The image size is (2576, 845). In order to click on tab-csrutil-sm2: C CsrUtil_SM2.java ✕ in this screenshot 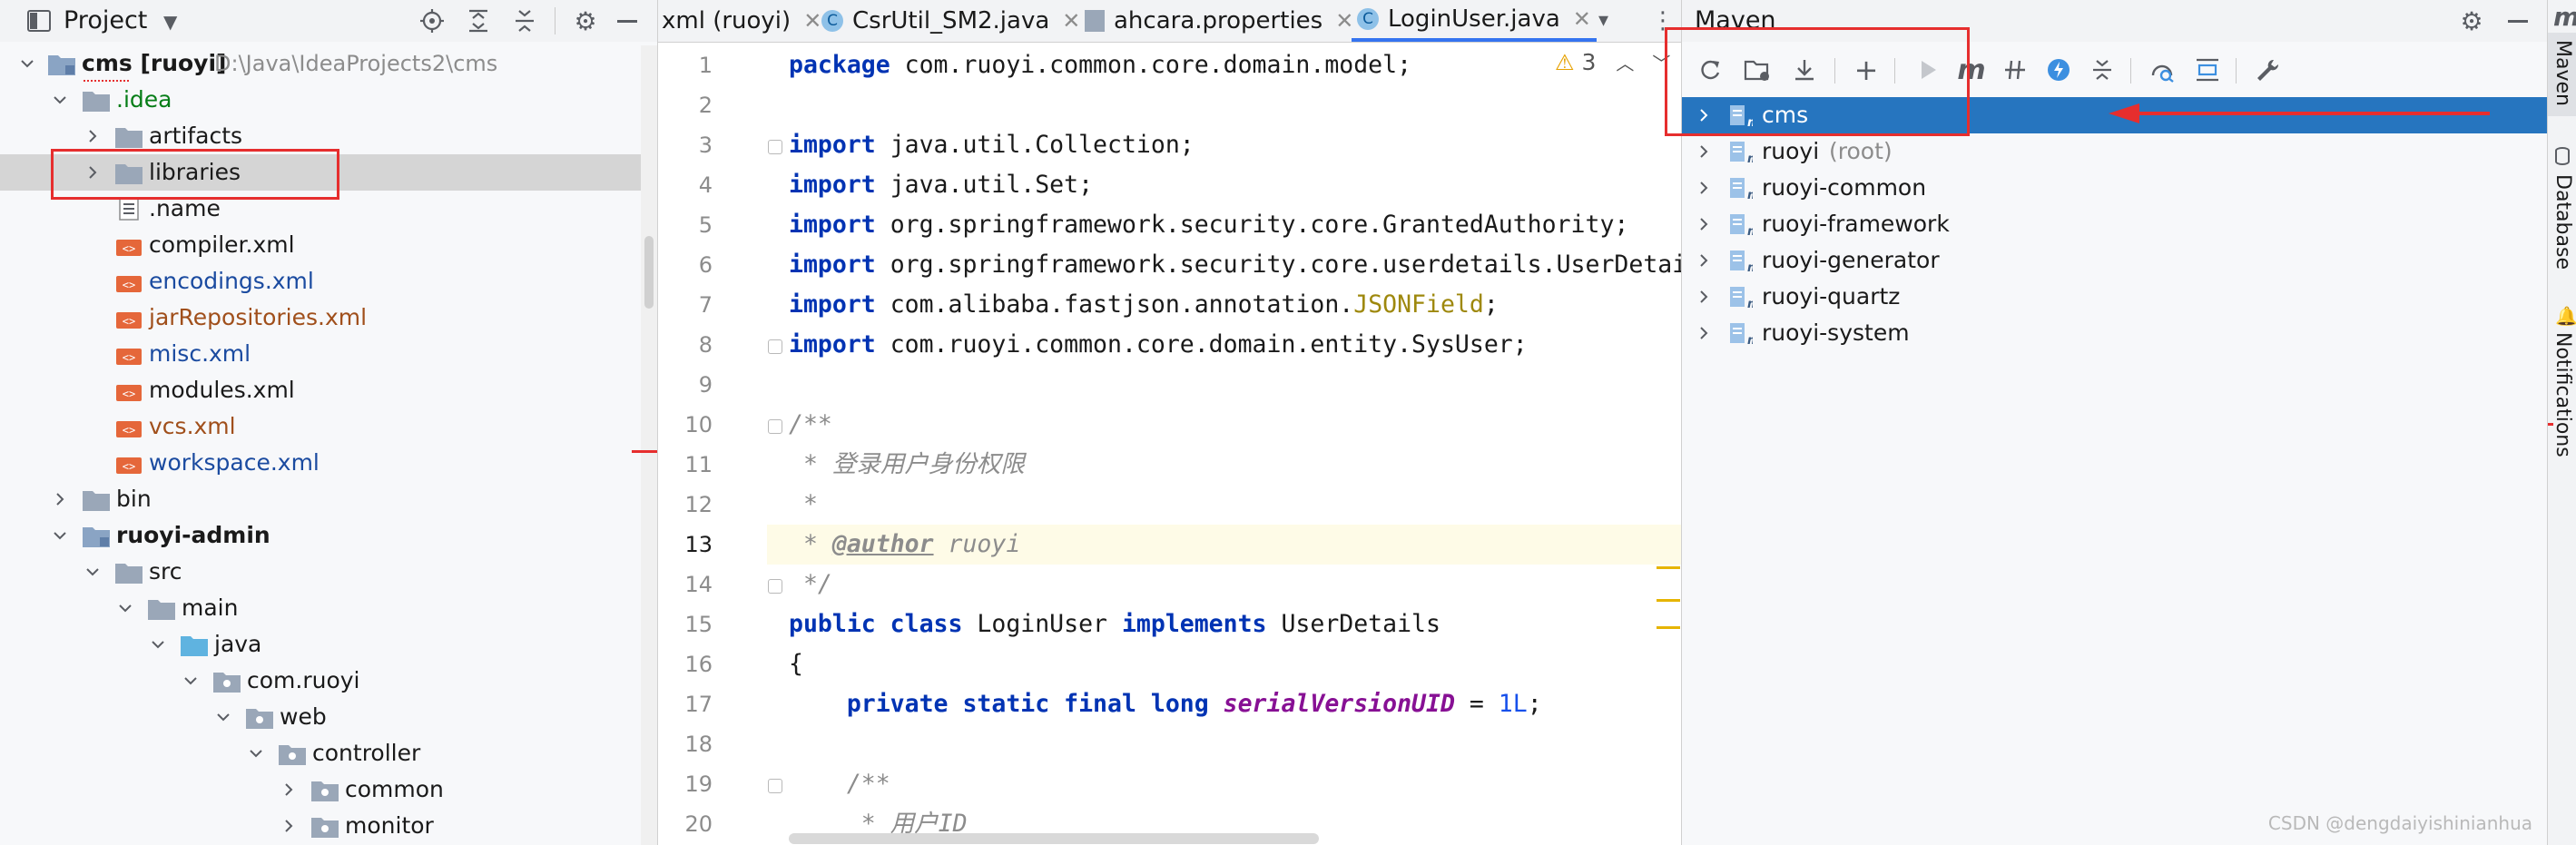, I will do `click(951, 21)`.